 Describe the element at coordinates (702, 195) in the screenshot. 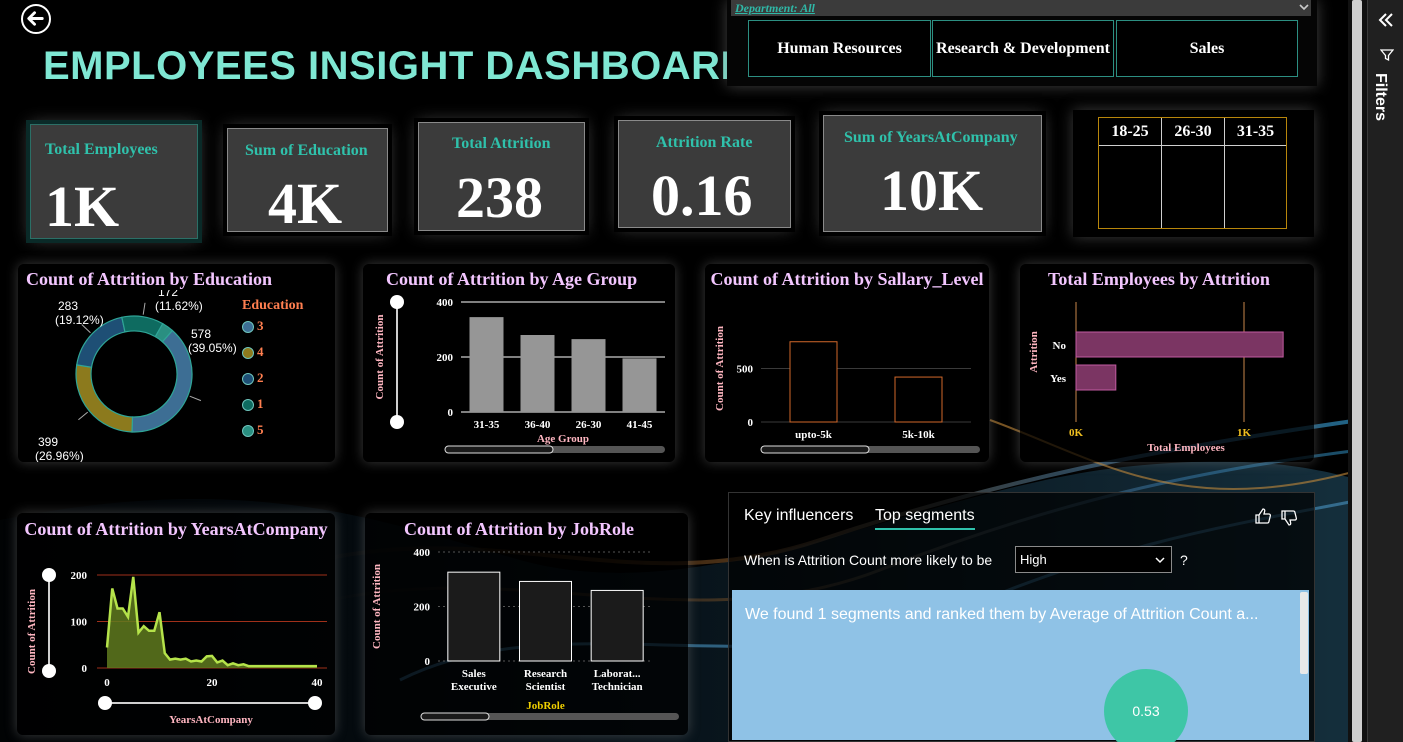

I see `kpi-value: 0.16` at that location.